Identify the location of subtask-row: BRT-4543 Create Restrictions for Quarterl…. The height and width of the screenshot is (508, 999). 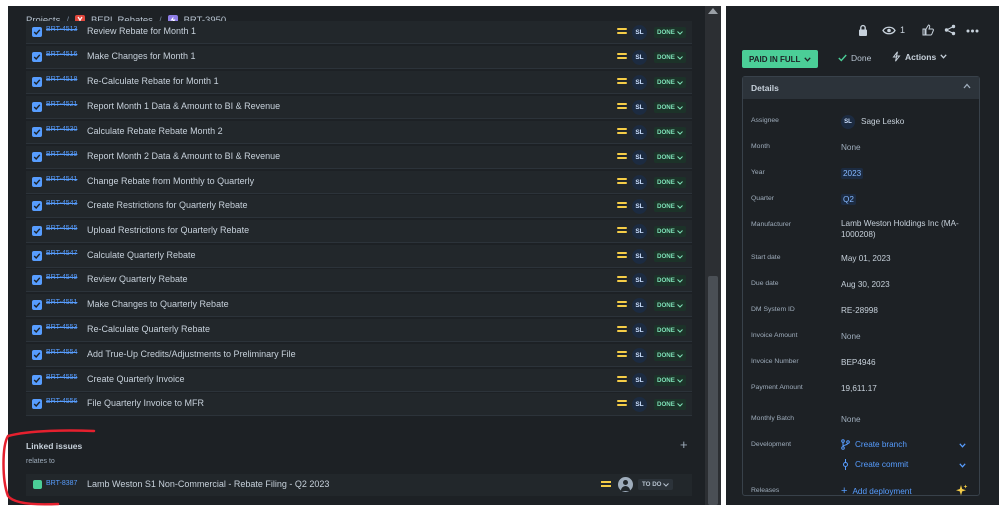
(359, 206).